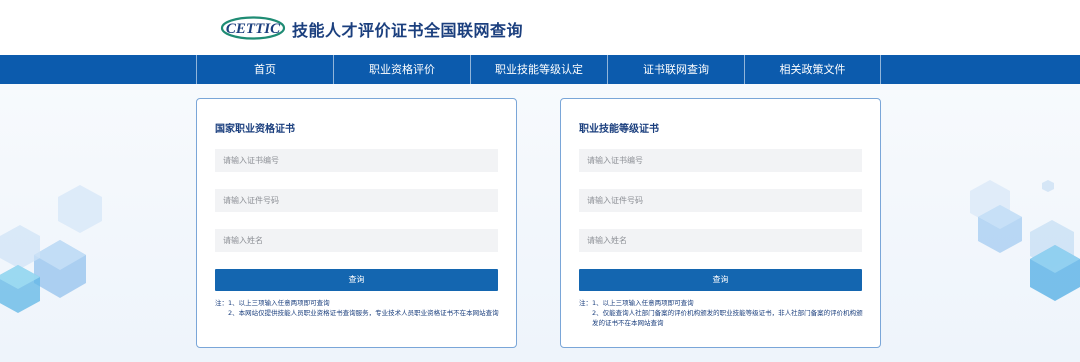 This screenshot has width=1080, height=362. What do you see at coordinates (255, 129) in the screenshot?
I see `card-title: 国家职业资格证书` at bounding box center [255, 129].